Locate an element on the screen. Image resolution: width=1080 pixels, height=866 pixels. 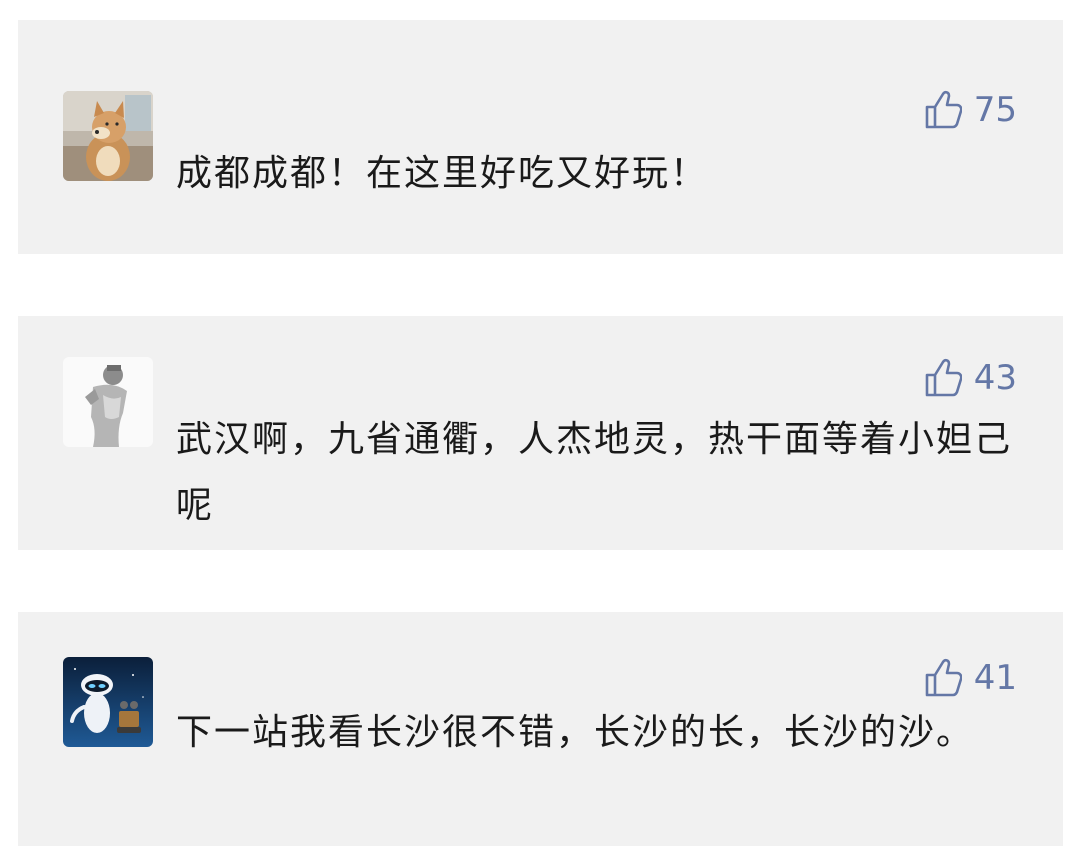
comment-text: 下一站我看长沙很不错，长沙的长，长沙的沙。 is located at coordinates (575, 732).